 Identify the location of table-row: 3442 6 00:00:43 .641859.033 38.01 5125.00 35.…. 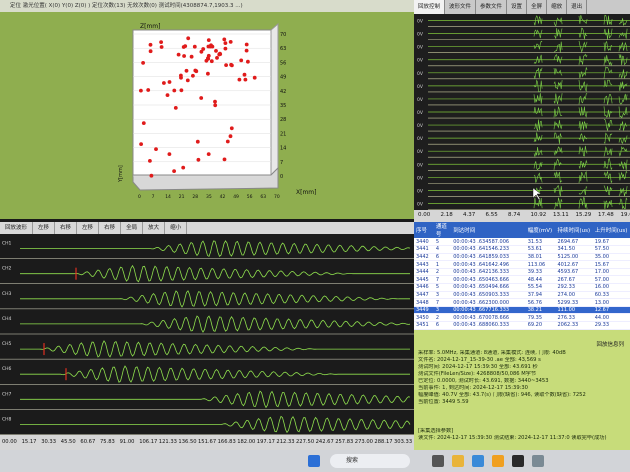
(522, 257).